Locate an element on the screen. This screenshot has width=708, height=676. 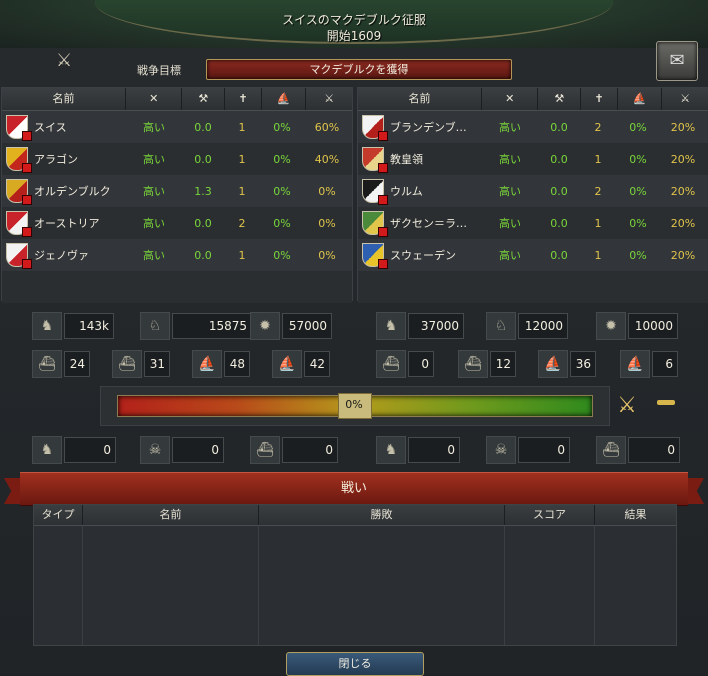
cavalry-icon: ♘ is located at coordinates (501, 326).